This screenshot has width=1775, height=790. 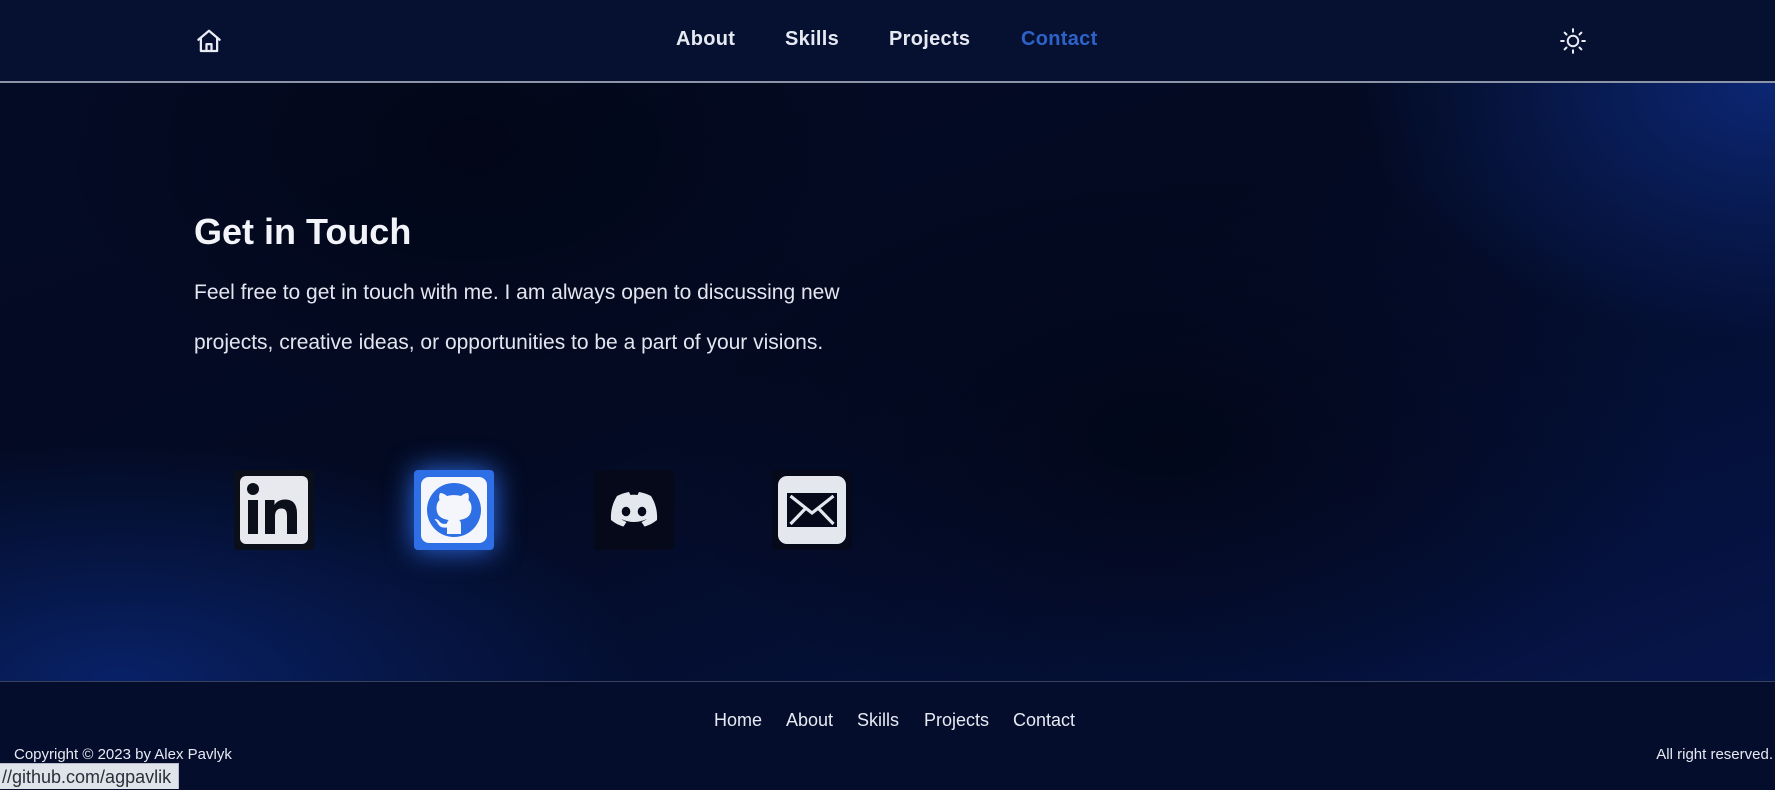 What do you see at coordinates (812, 39) in the screenshot?
I see `nav-skills: Skills` at bounding box center [812, 39].